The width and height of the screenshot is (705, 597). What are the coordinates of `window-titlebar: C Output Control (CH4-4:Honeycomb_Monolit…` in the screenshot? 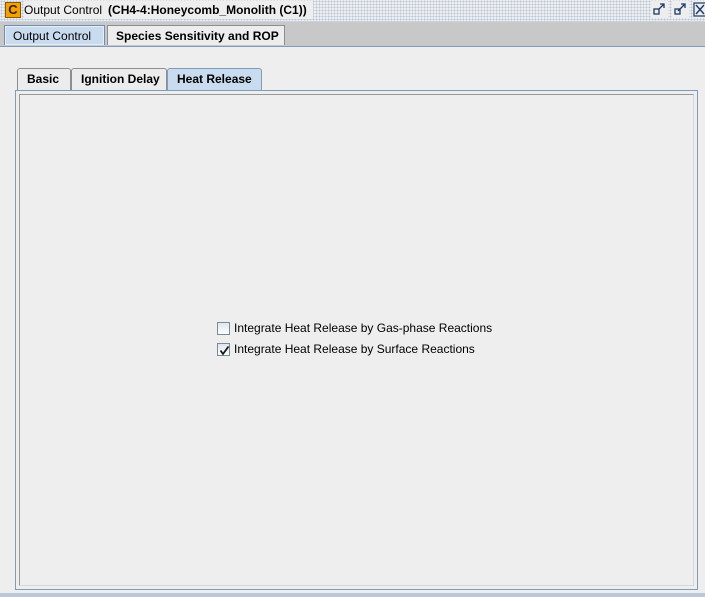 It's located at (352, 11).